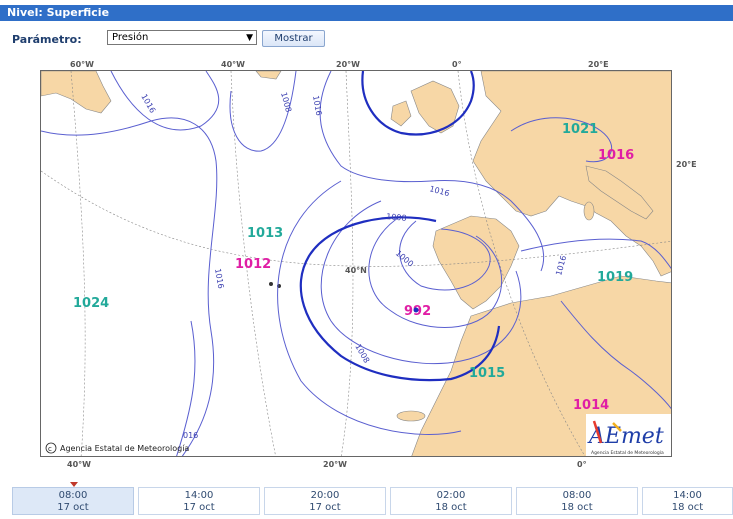  What do you see at coordinates (91, 303) in the screenshot?
I see `high-label-1024: 1024` at bounding box center [91, 303].